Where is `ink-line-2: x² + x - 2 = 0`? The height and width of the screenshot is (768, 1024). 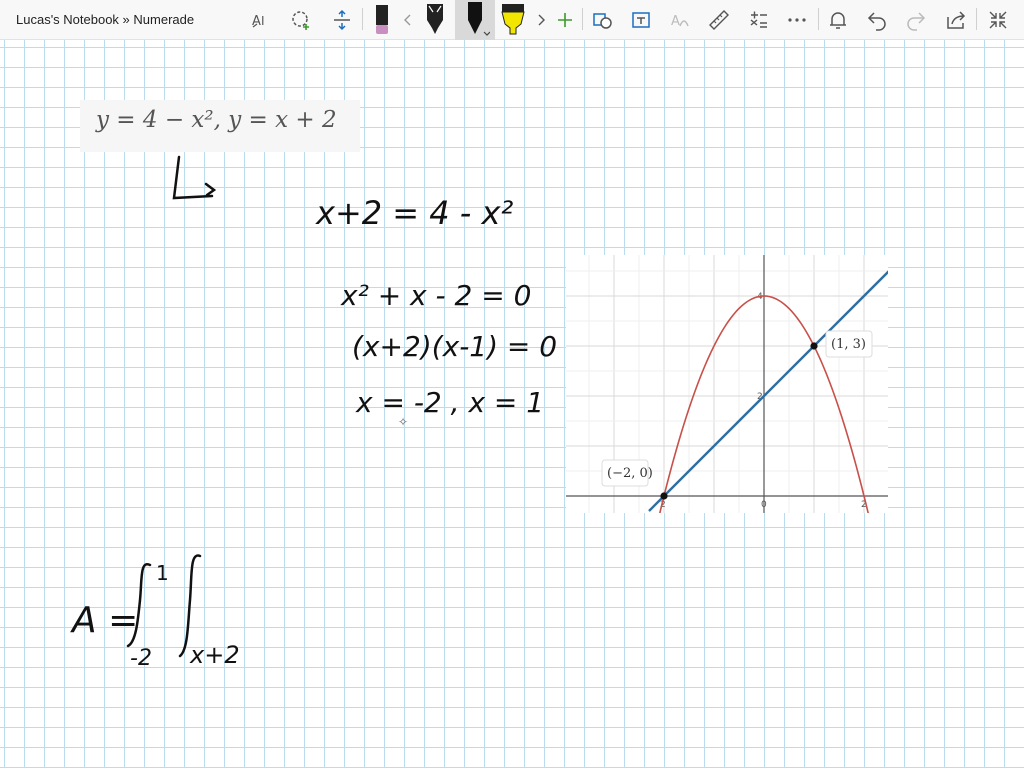
ink-line-2: x² + x - 2 = 0 is located at coordinates (435, 295).